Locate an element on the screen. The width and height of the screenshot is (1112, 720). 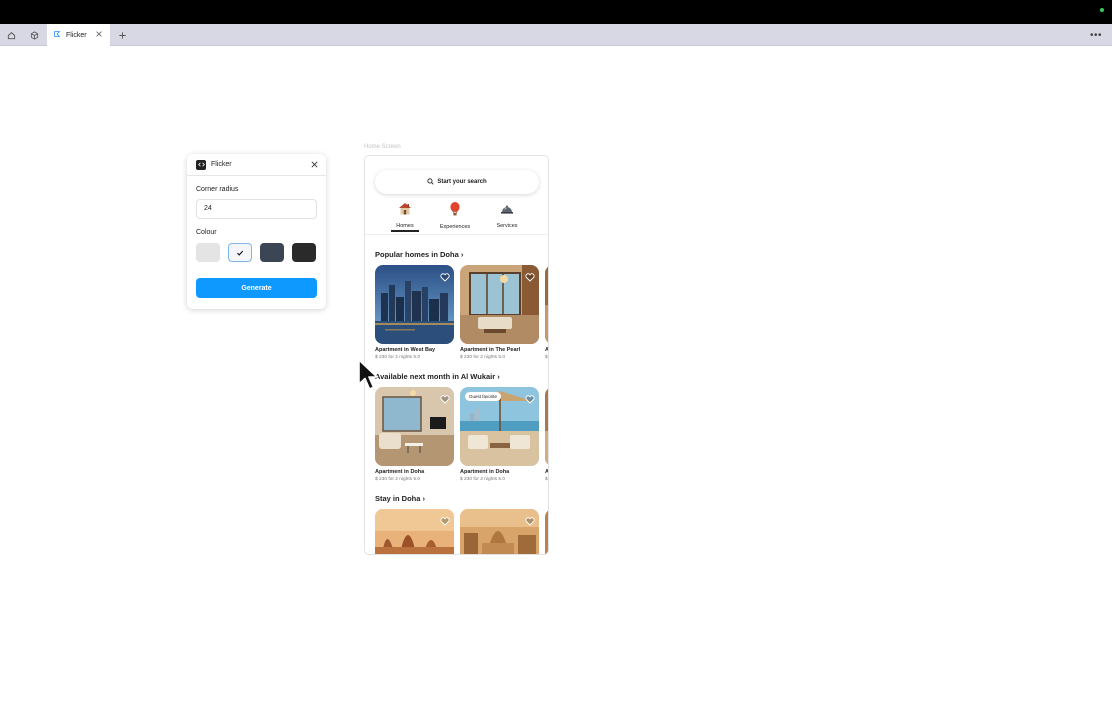
section-title: Popular homes in Doha › is located at coordinates (419, 254).